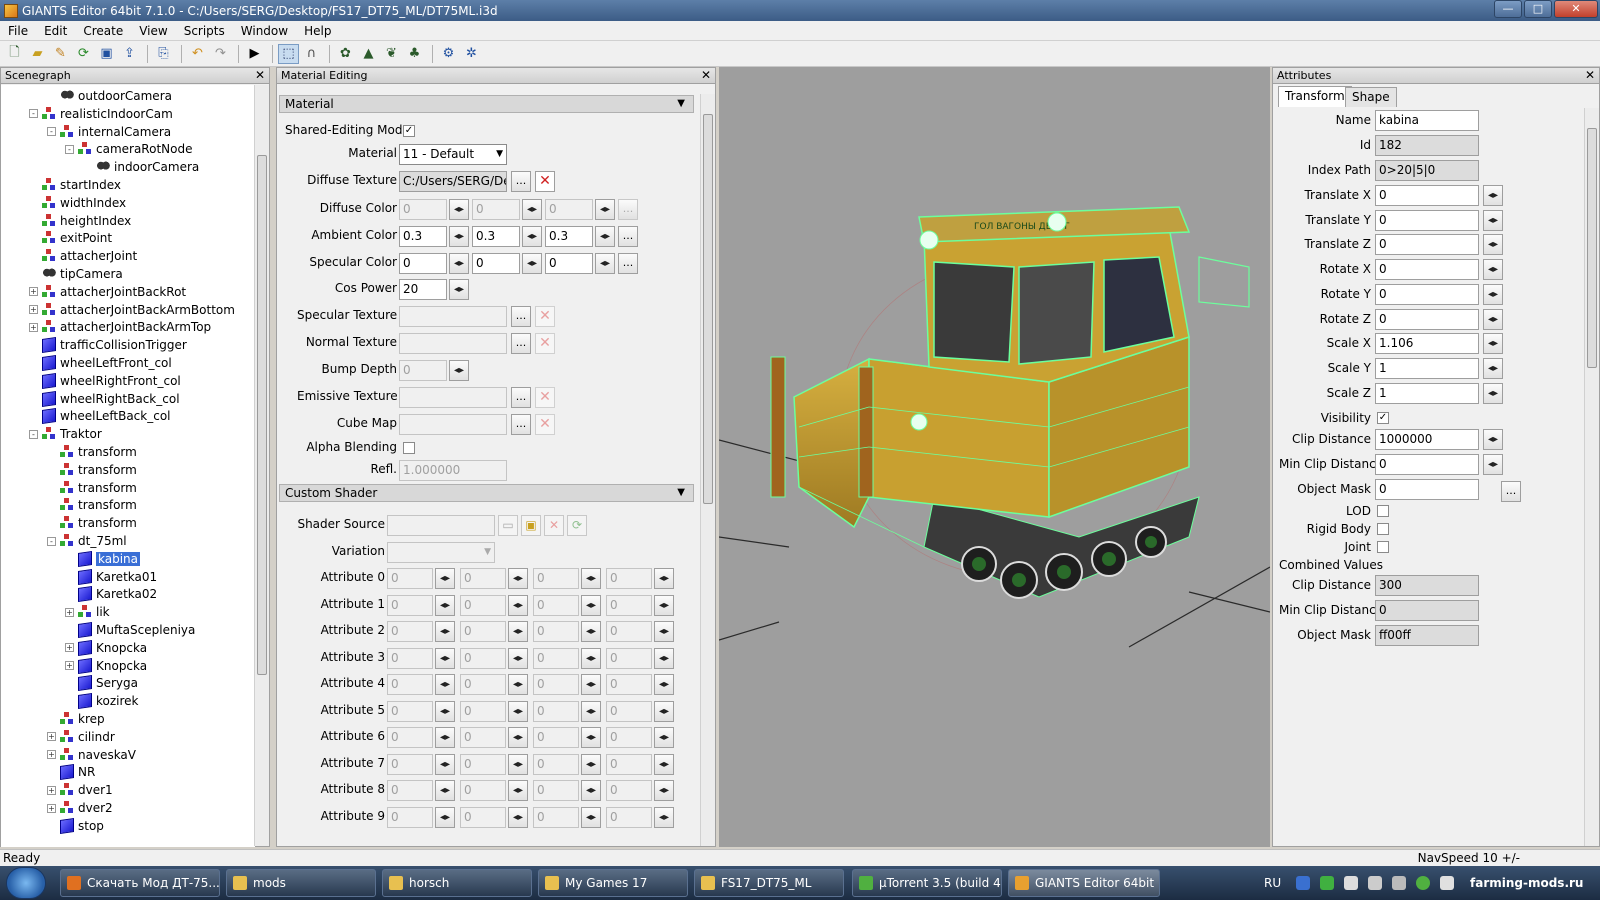  Describe the element at coordinates (1383, 418) in the screenshot. I see `visibility-checkbox: ✓` at that location.